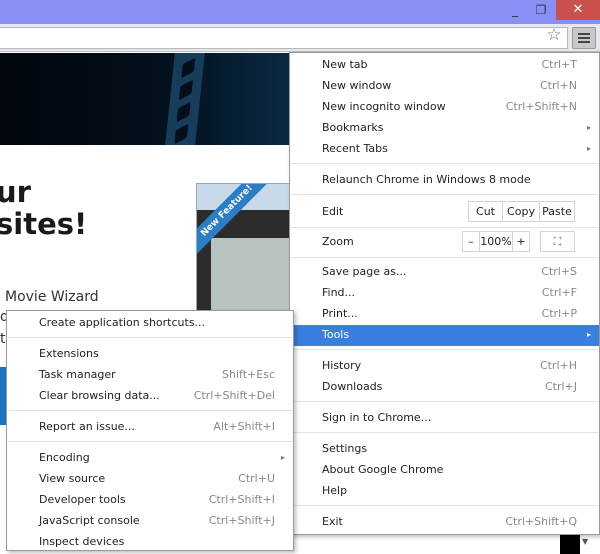  I want to click on menu-item-find: Find... Ctrl+F, so click(444, 293).